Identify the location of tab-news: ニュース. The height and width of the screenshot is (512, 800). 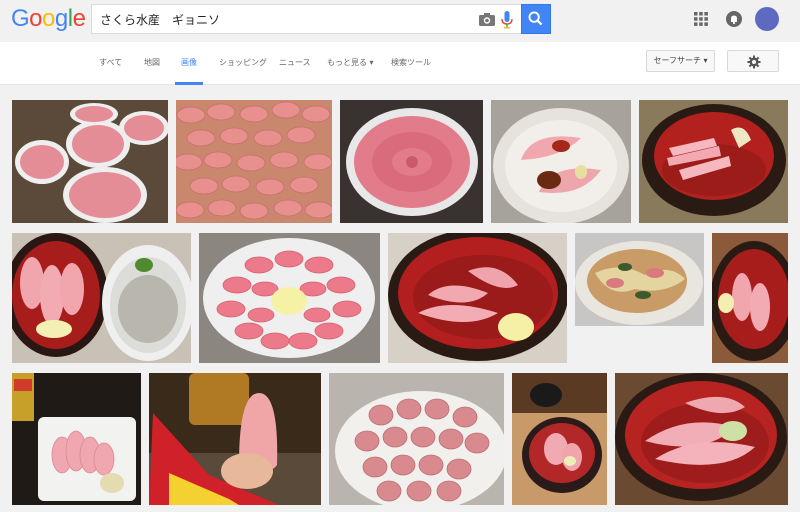
(295, 62).